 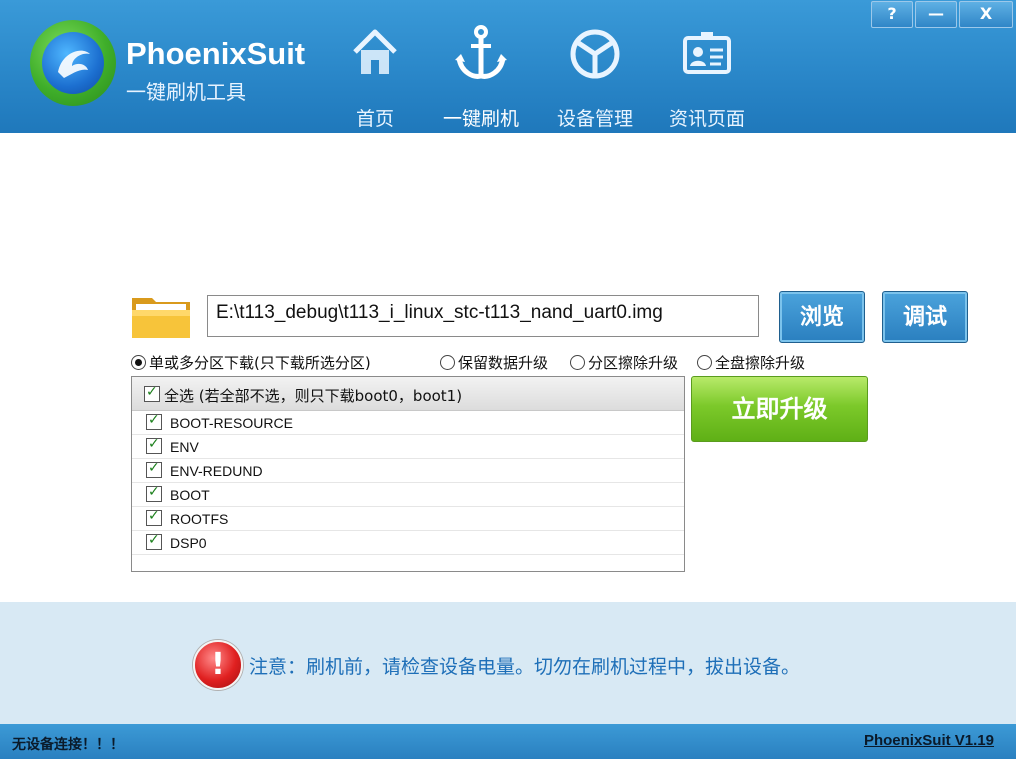 I want to click on status-bar: 无设备连接！！！ PhoenixSuit V1.19, so click(x=508, y=741).